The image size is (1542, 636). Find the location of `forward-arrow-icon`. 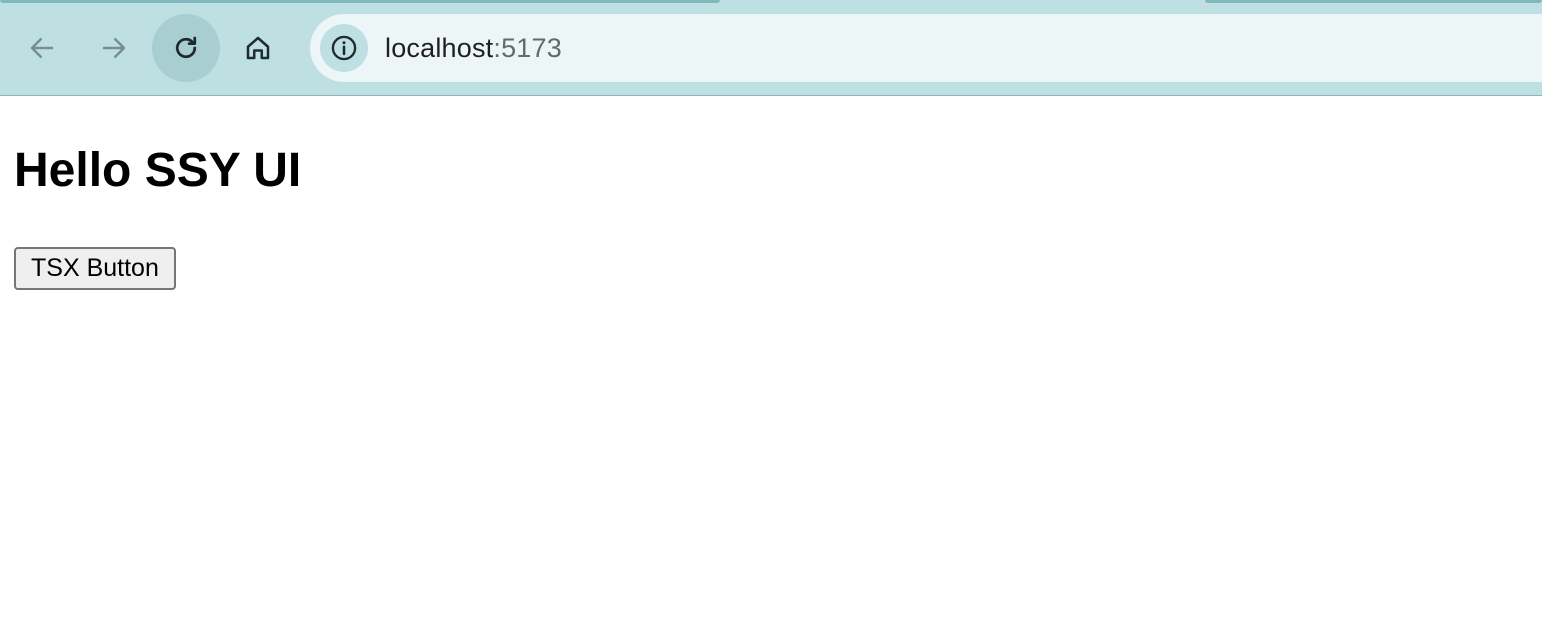

forward-arrow-icon is located at coordinates (114, 48).